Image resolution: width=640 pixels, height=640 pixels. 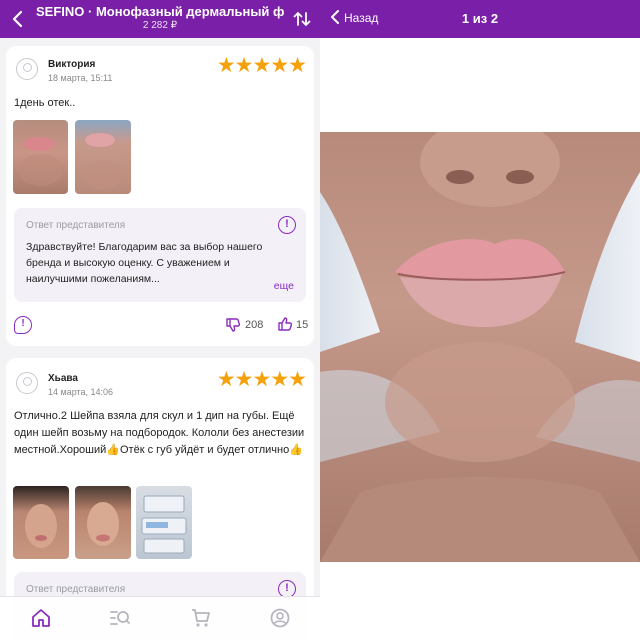 I want to click on photo-counter: 1 из 2, so click(x=480, y=18).